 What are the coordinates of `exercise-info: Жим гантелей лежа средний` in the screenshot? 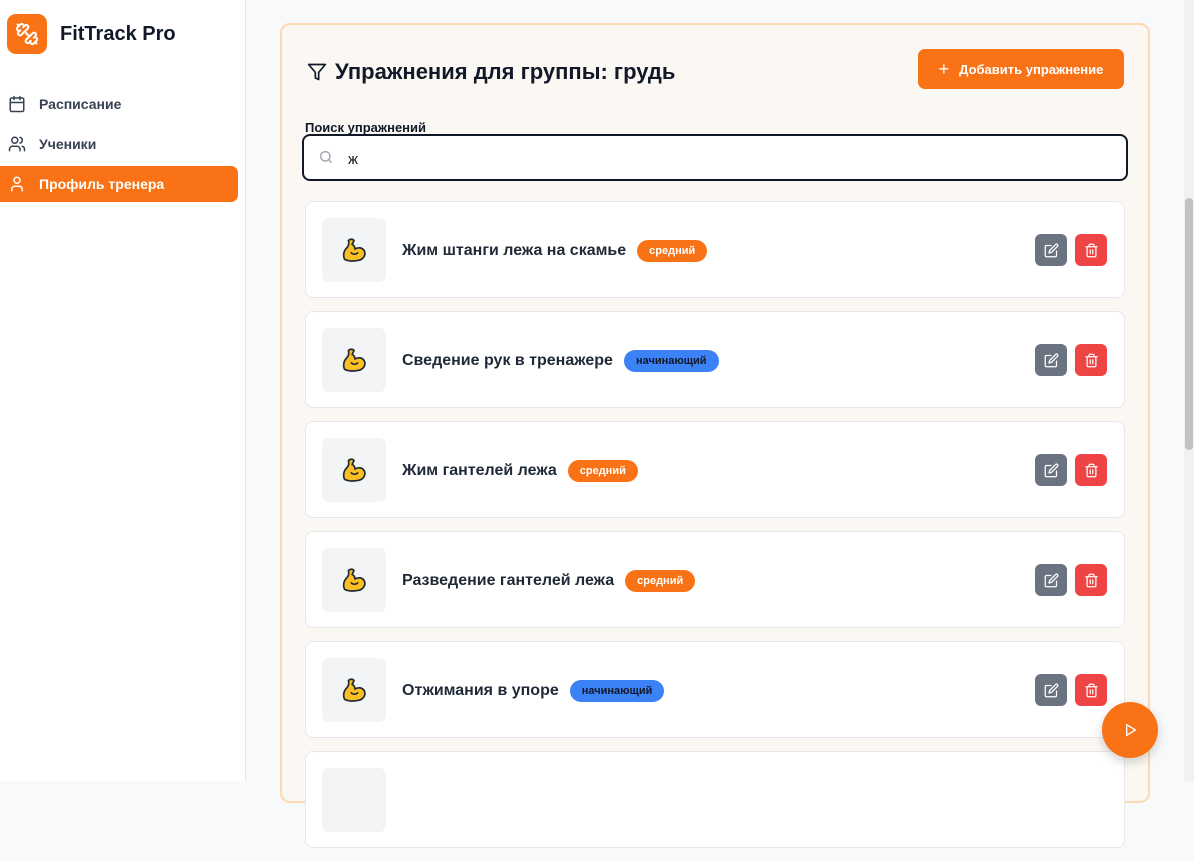 It's located at (520, 470).